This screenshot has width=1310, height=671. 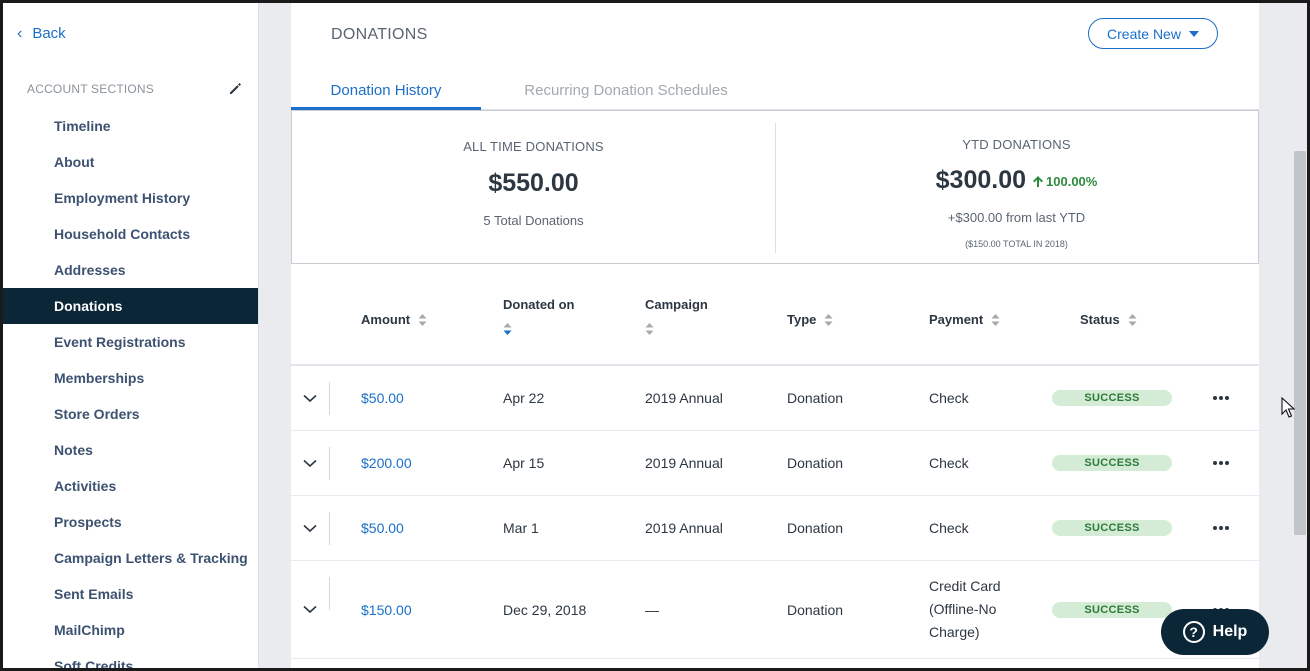 What do you see at coordinates (810, 319) in the screenshot?
I see `header-type: Type` at bounding box center [810, 319].